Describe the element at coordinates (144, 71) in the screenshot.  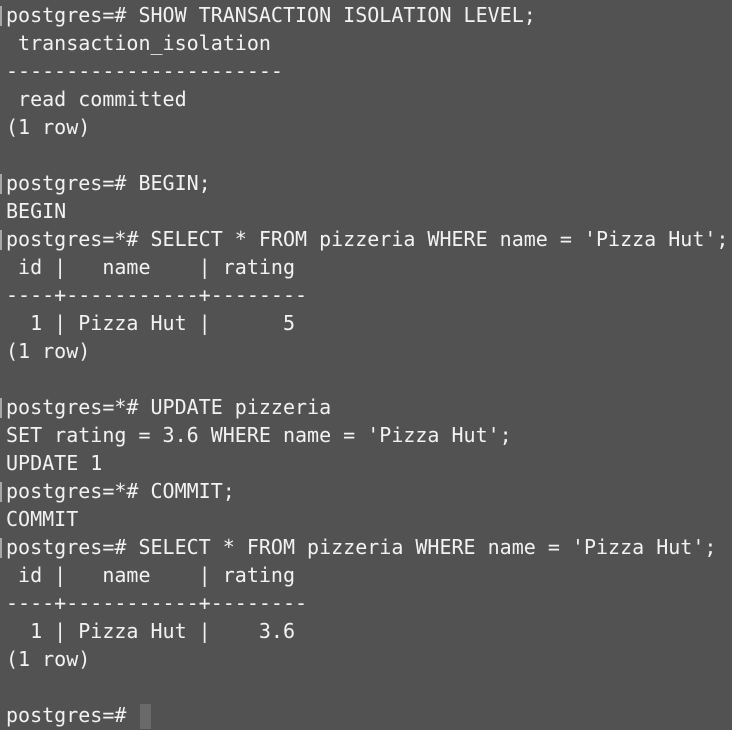
I see `output-line: -----------------------` at that location.